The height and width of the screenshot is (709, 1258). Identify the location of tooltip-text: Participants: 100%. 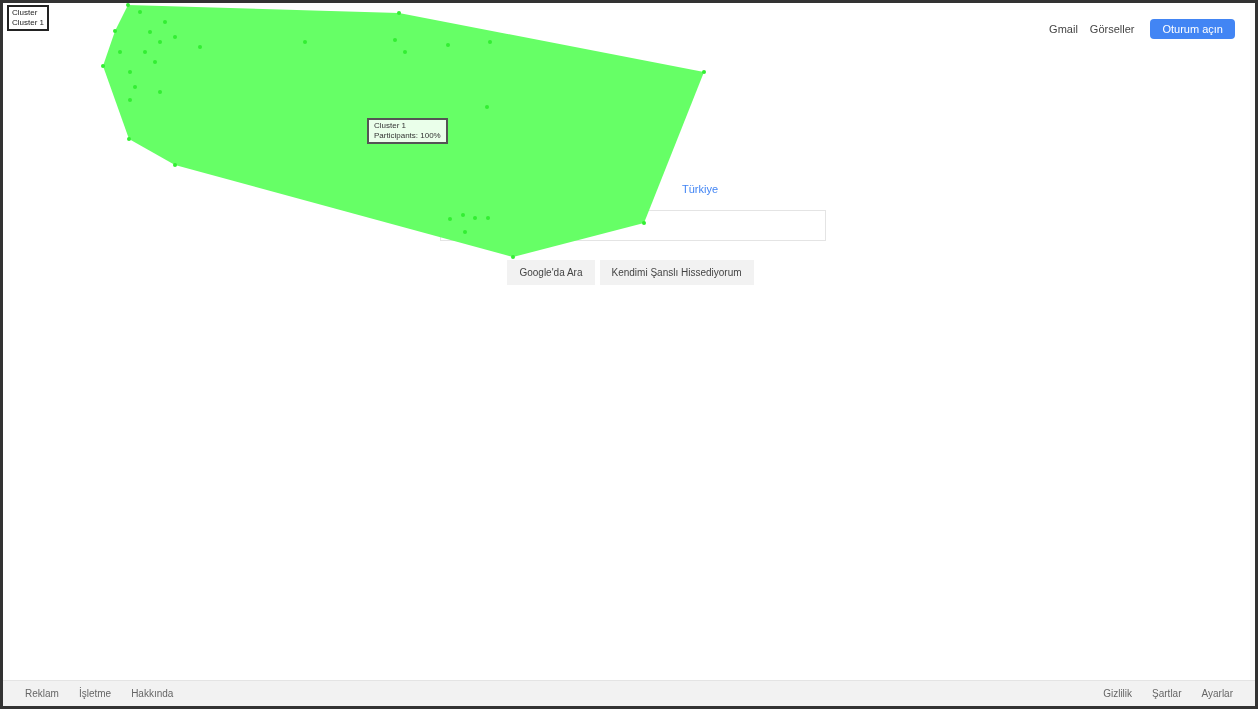
(407, 136).